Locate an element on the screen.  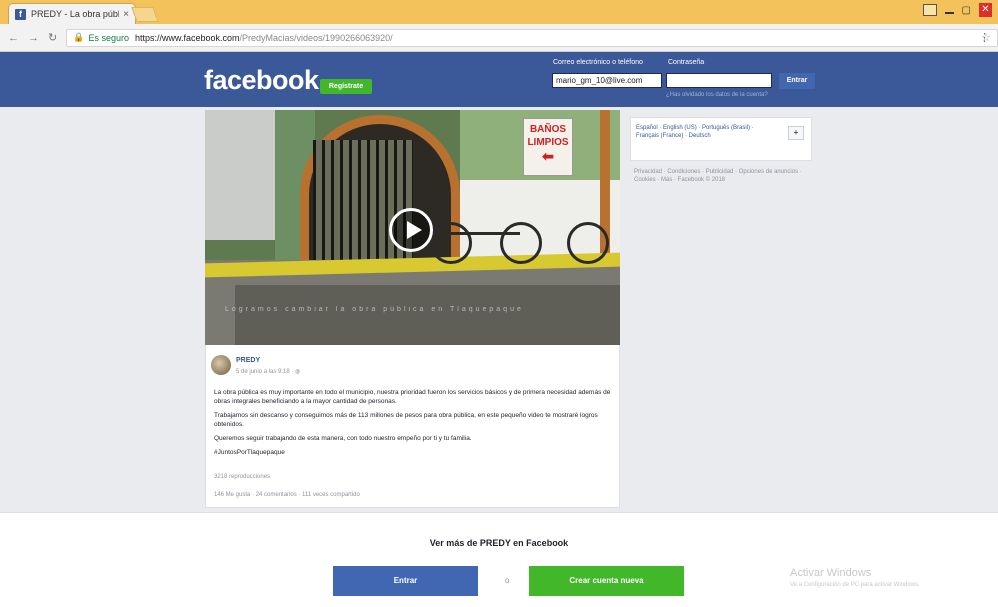
add-language-button: + is located at coordinates (796, 133).